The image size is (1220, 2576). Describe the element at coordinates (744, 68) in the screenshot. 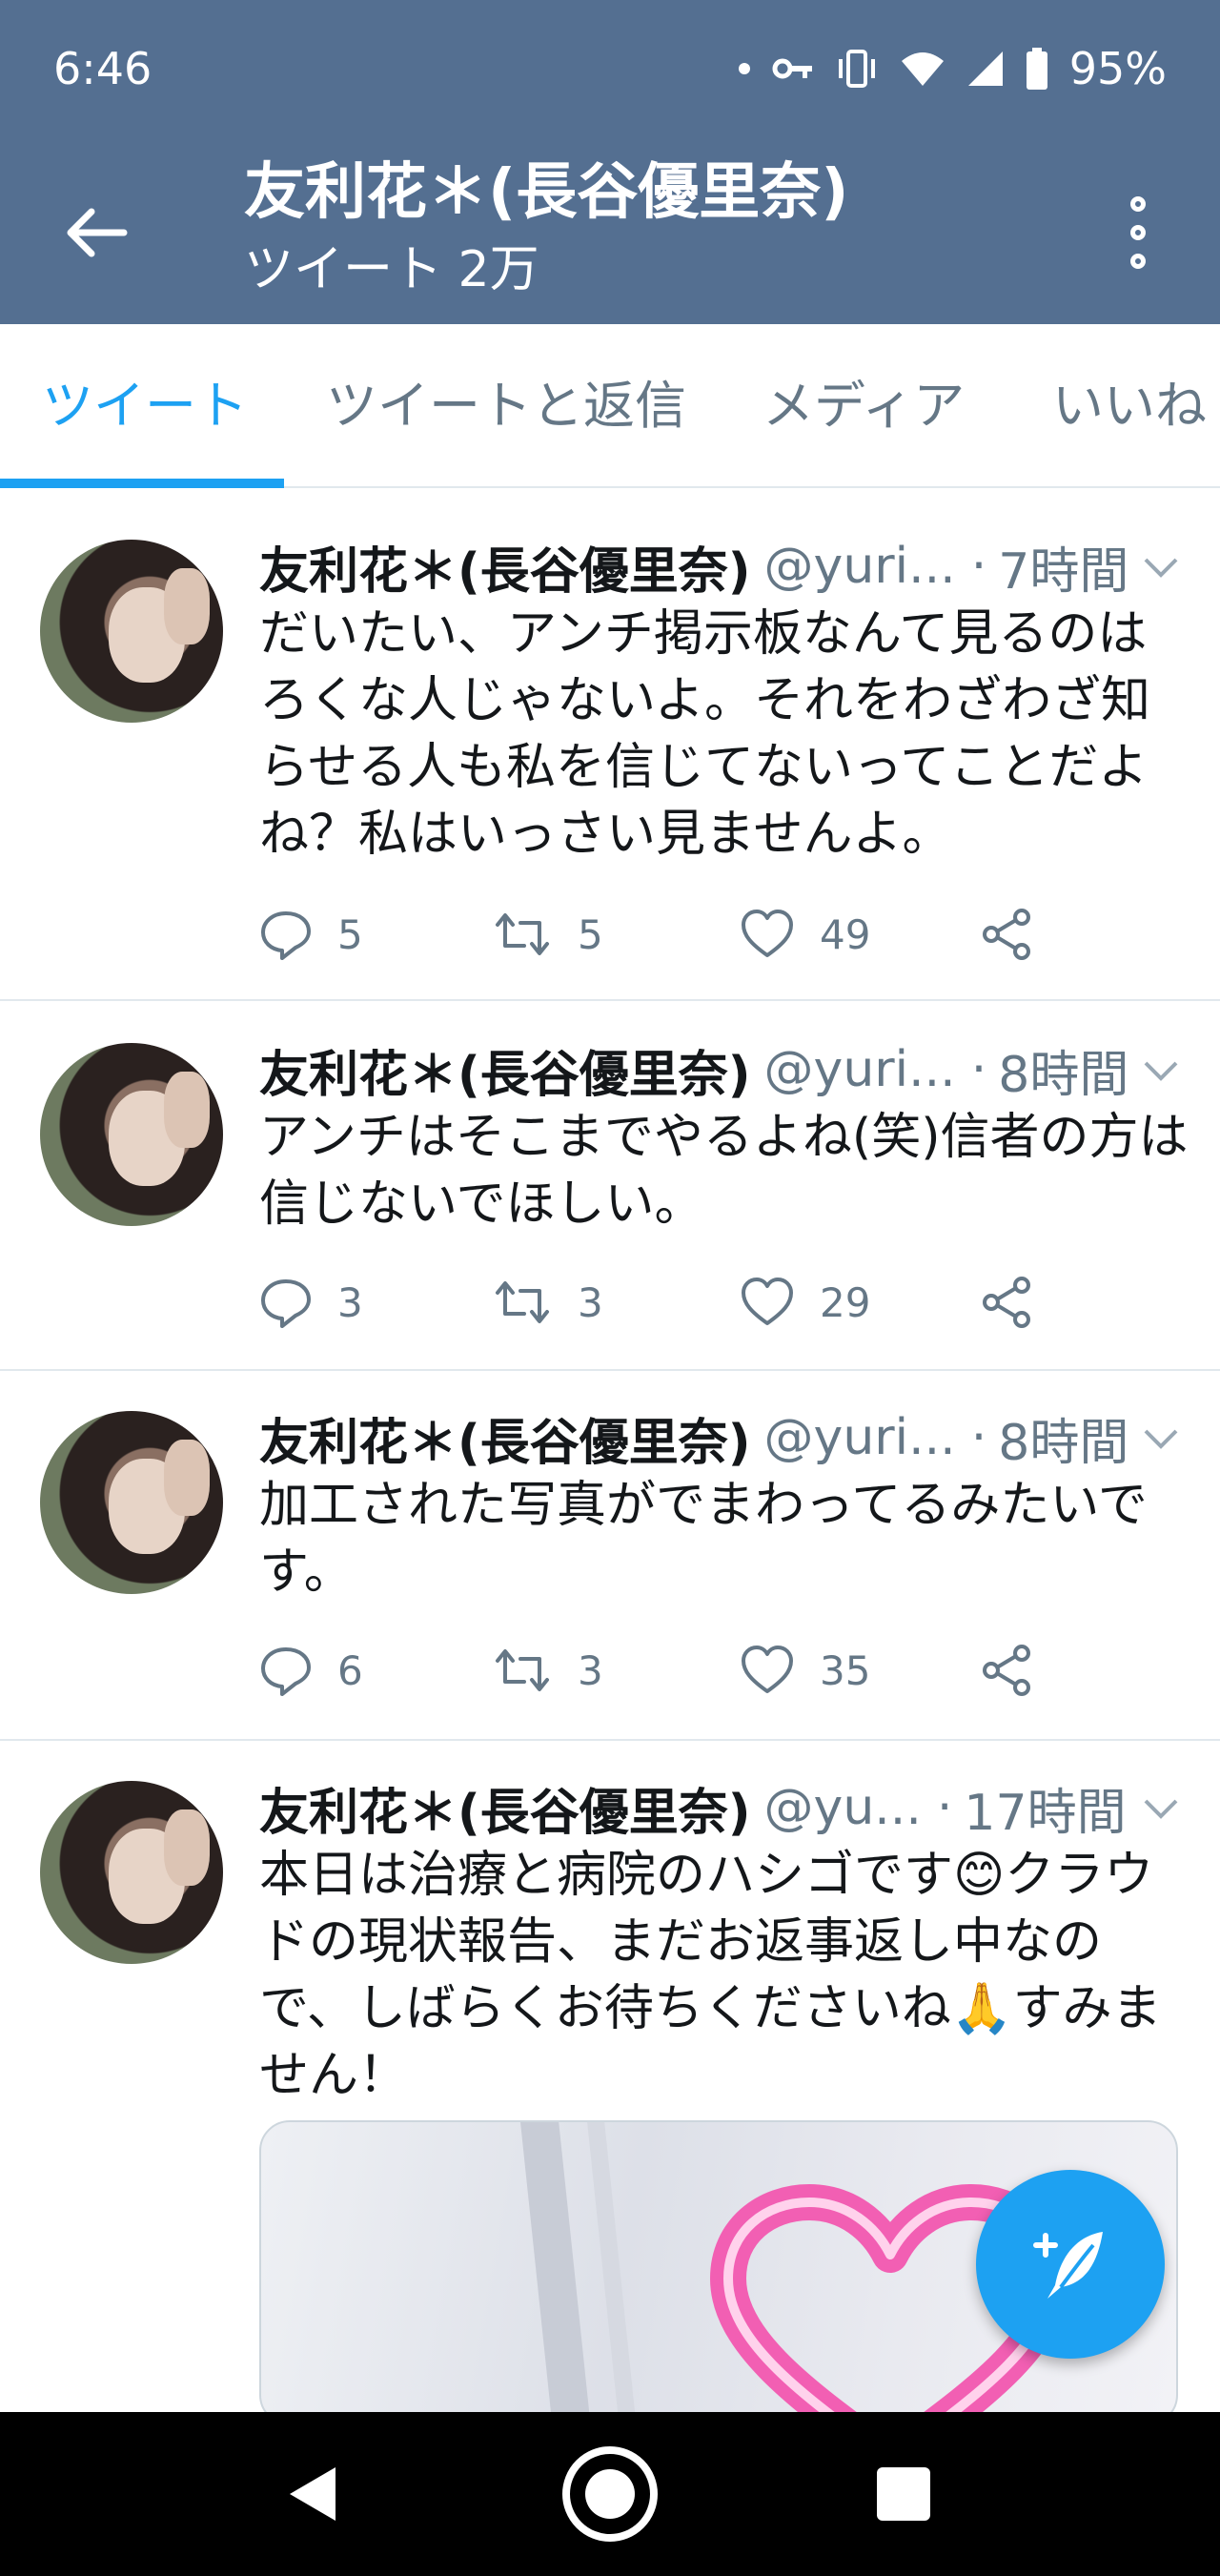

I see `notification-dot-icon` at that location.